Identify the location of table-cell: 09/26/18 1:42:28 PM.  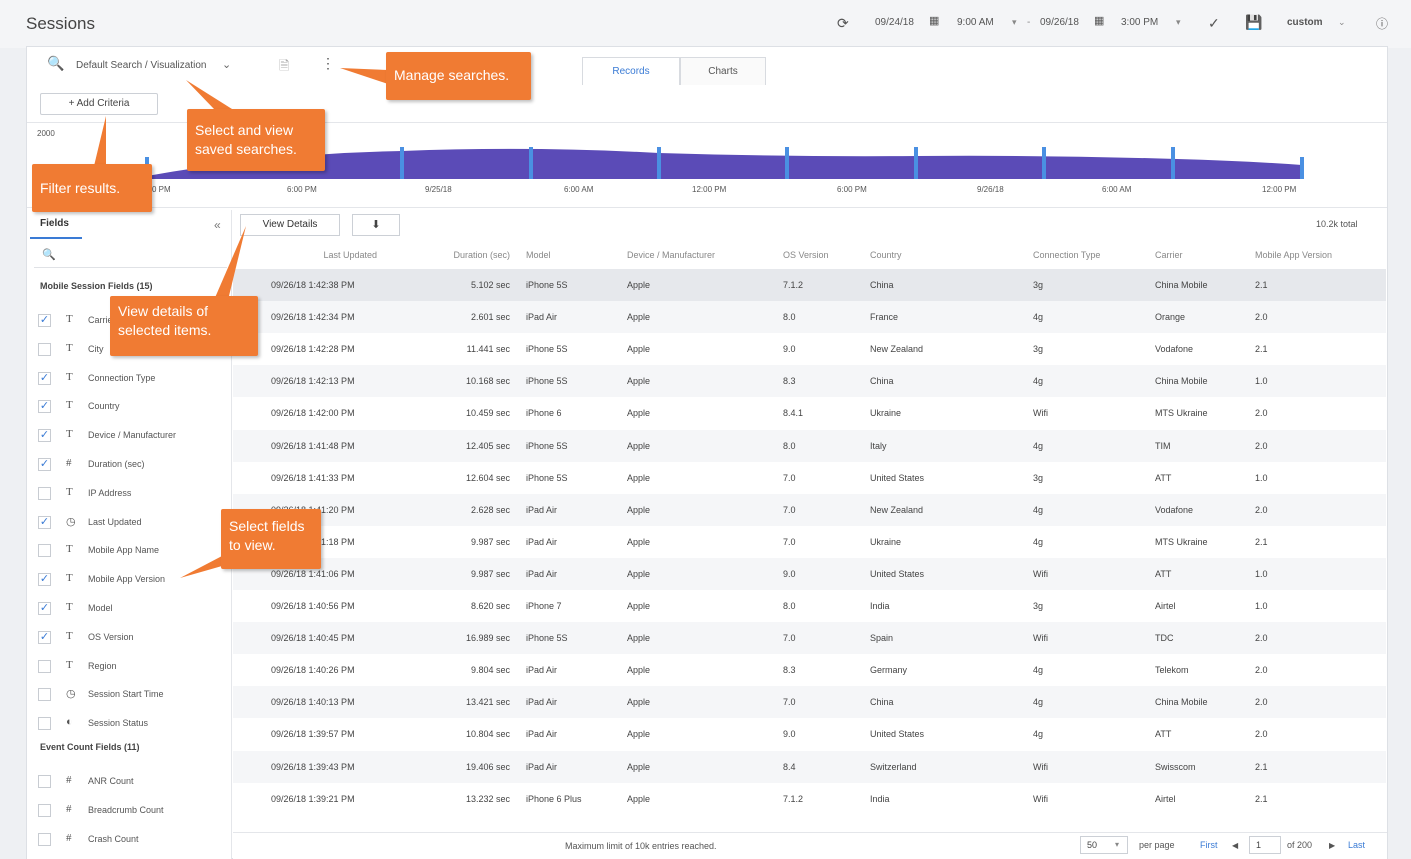
(313, 349).